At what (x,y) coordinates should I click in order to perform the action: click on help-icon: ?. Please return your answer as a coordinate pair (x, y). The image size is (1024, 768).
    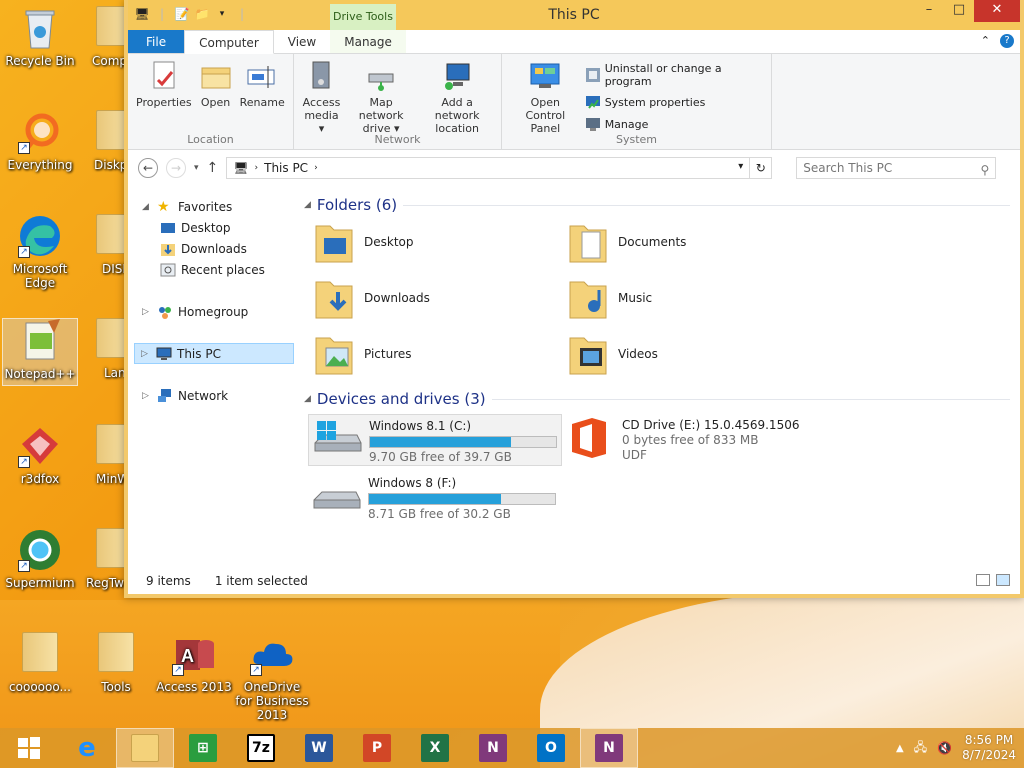
    Looking at the image, I should click on (1007, 41).